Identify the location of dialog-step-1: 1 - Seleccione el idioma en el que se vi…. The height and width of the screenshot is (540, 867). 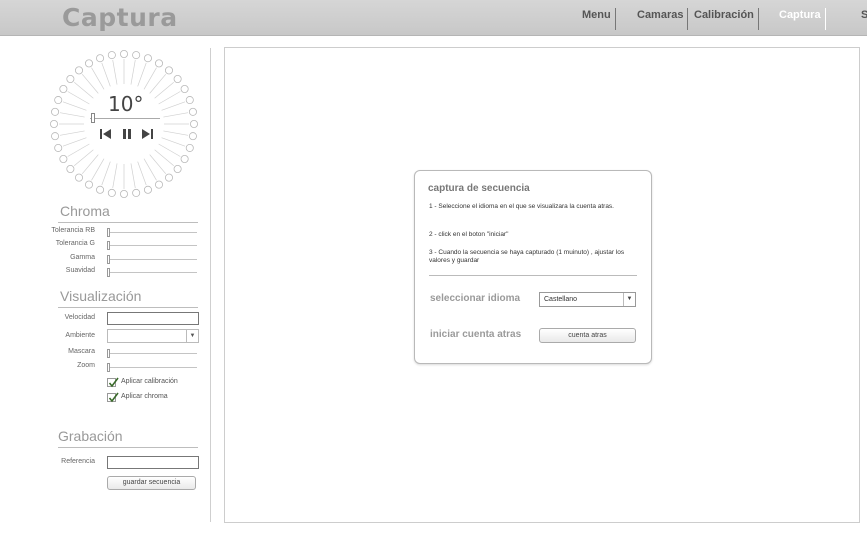
(521, 206).